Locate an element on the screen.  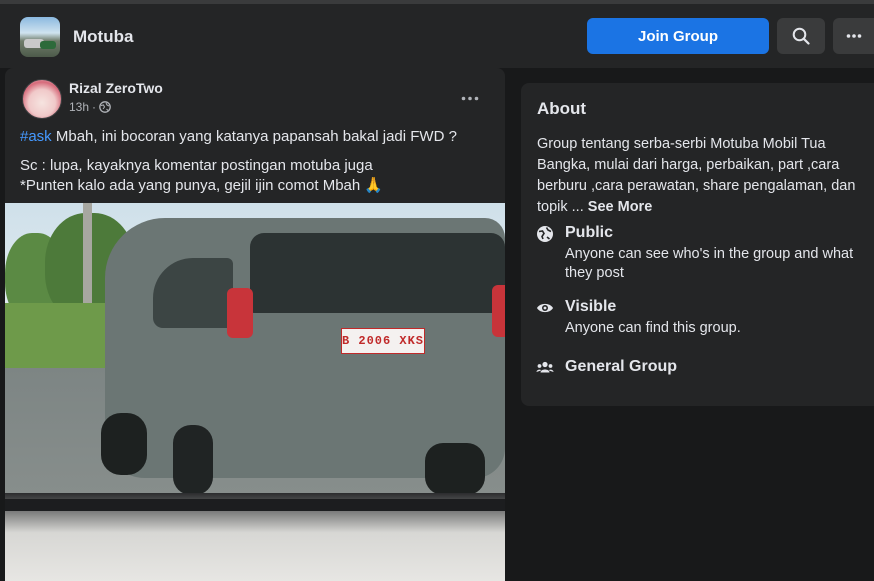
about-item-label: Public is located at coordinates (589, 232).